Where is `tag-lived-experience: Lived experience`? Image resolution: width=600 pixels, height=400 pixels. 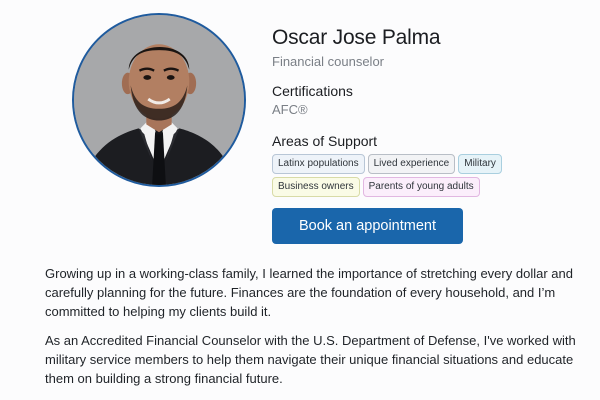
tag-lived-experience: Lived experience is located at coordinates (411, 164).